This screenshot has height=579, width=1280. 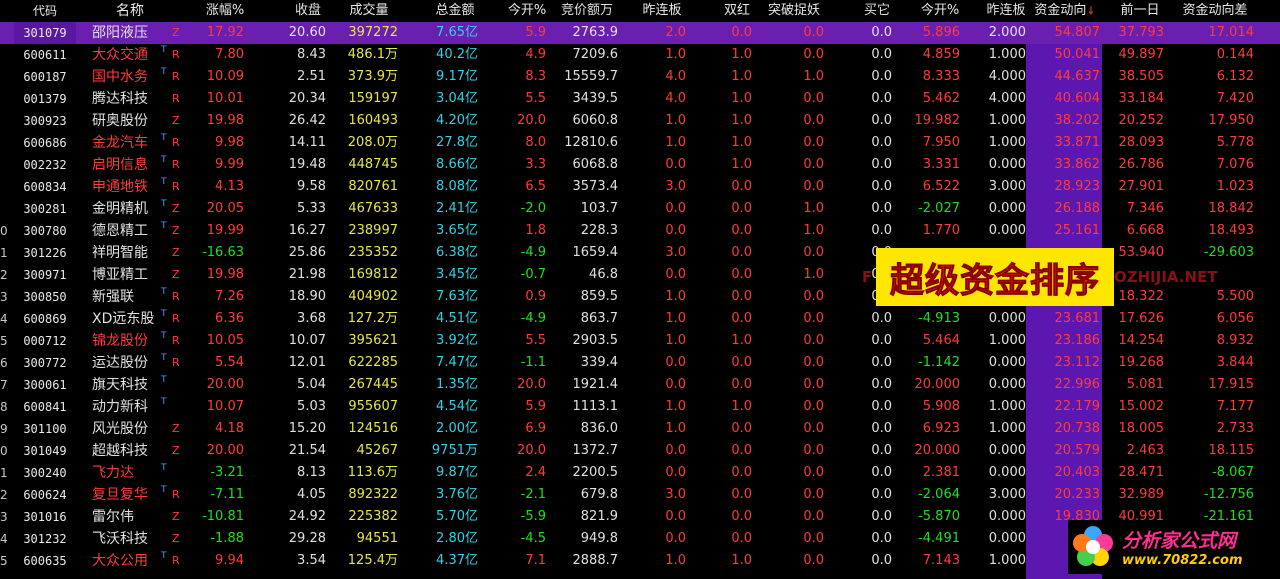 I want to click on open-pct-2: 8.333, so click(x=941, y=76).